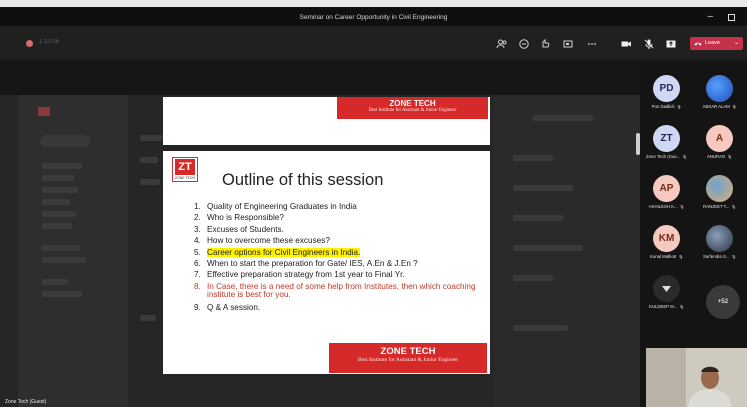  Describe the element at coordinates (339, 240) in the screenshot. I see `outline-item: 4. How to overcome these excuses?` at that location.